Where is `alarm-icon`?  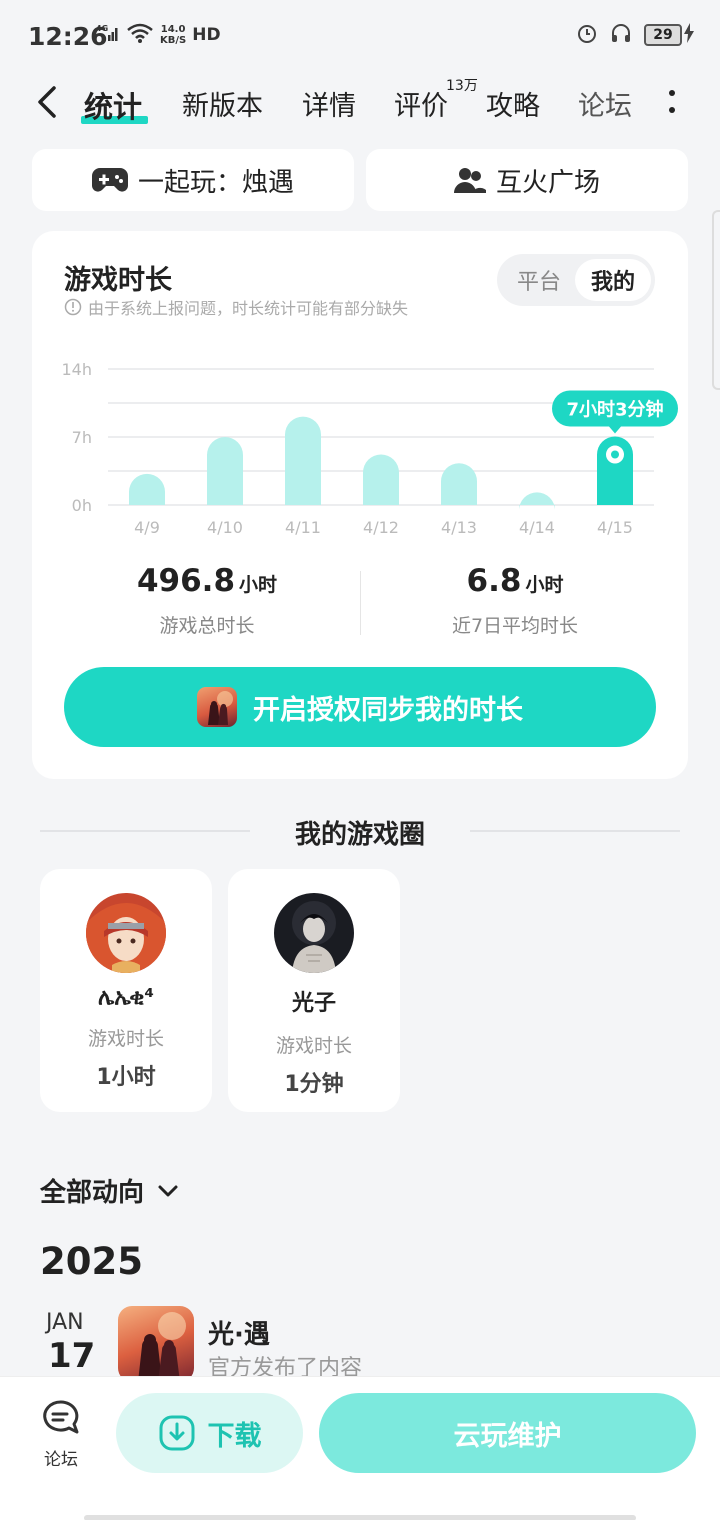 alarm-icon is located at coordinates (587, 35).